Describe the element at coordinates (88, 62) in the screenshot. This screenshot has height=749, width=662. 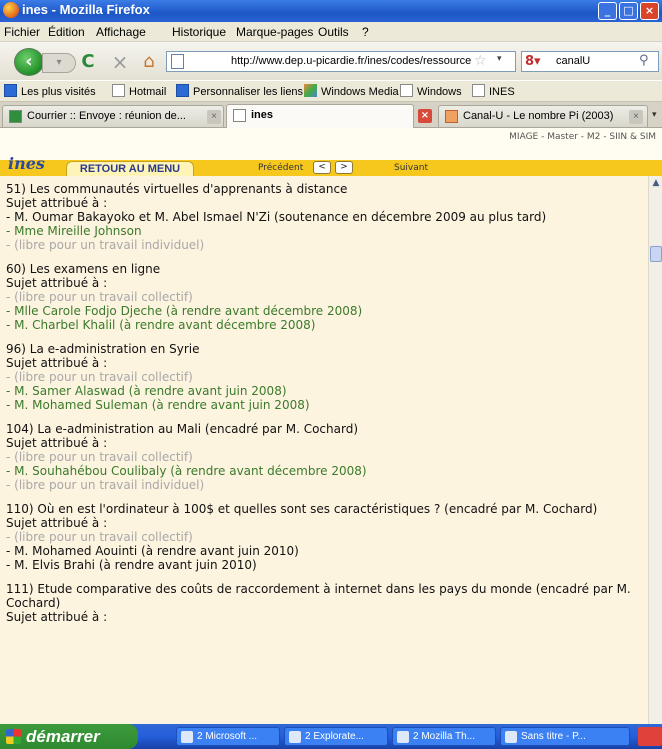
I see `reload-icon: C` at that location.